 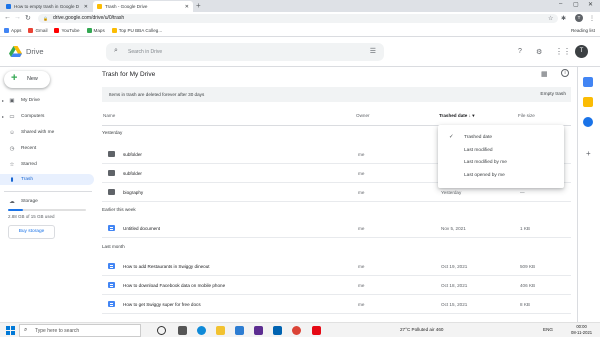 What do you see at coordinates (111, 192) in the screenshot?
I see `folder-icon` at bounding box center [111, 192].